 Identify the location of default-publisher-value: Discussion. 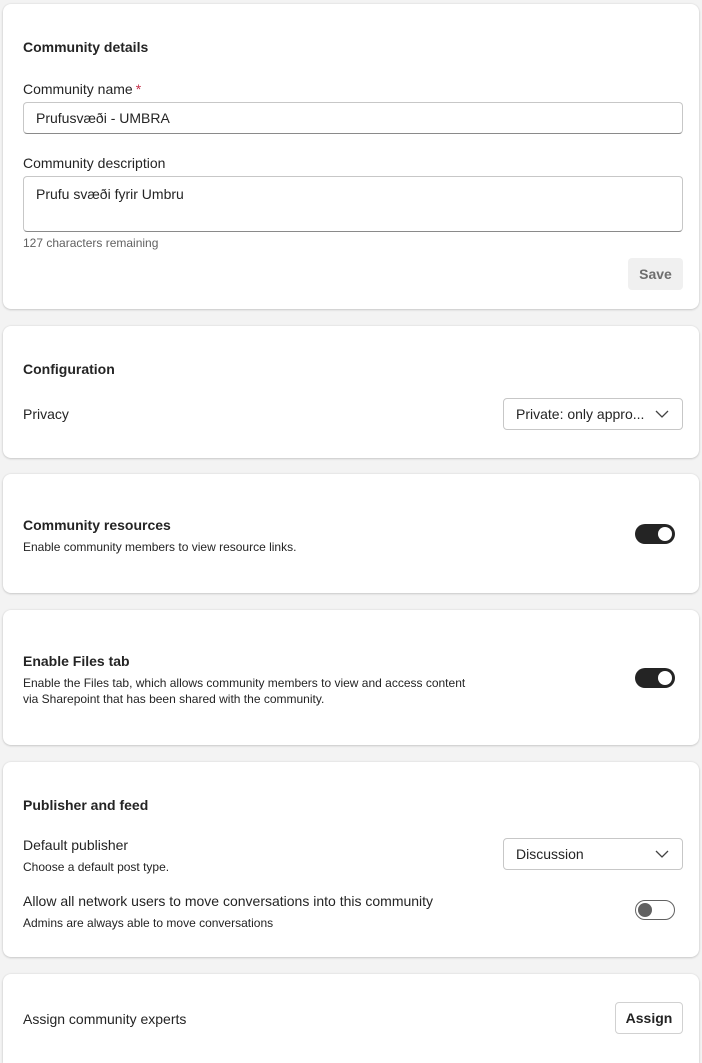
(550, 854).